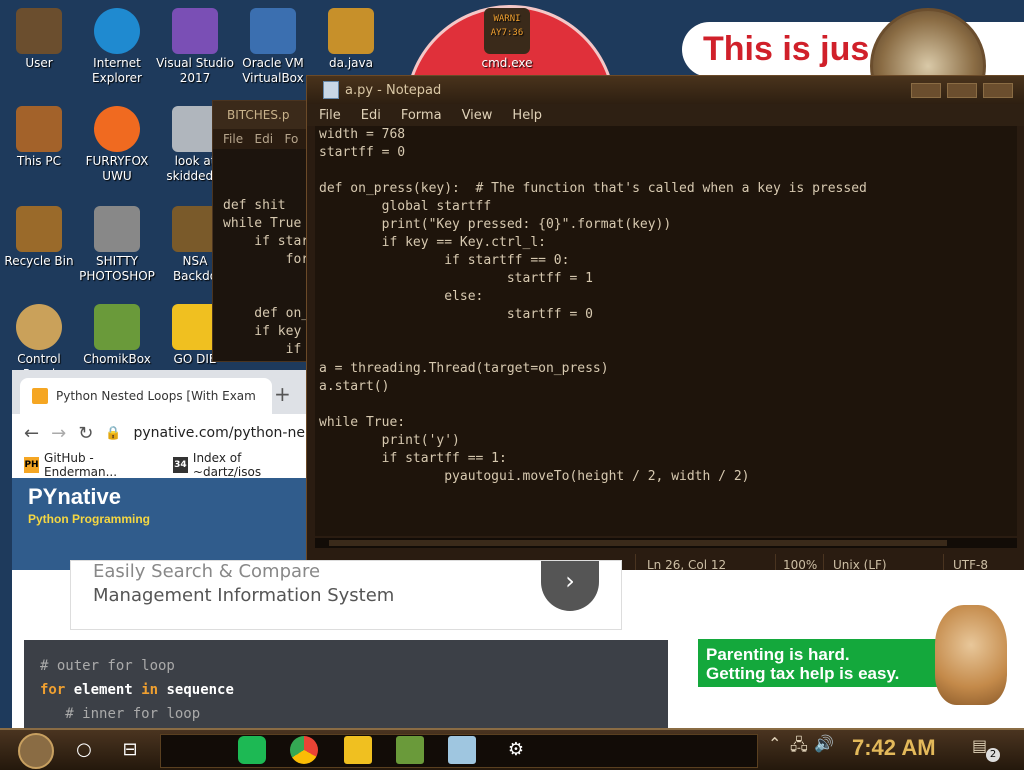 This screenshot has width=1024, height=770. What do you see at coordinates (894, 748) in the screenshot?
I see `clock: 7:42 AM` at bounding box center [894, 748].